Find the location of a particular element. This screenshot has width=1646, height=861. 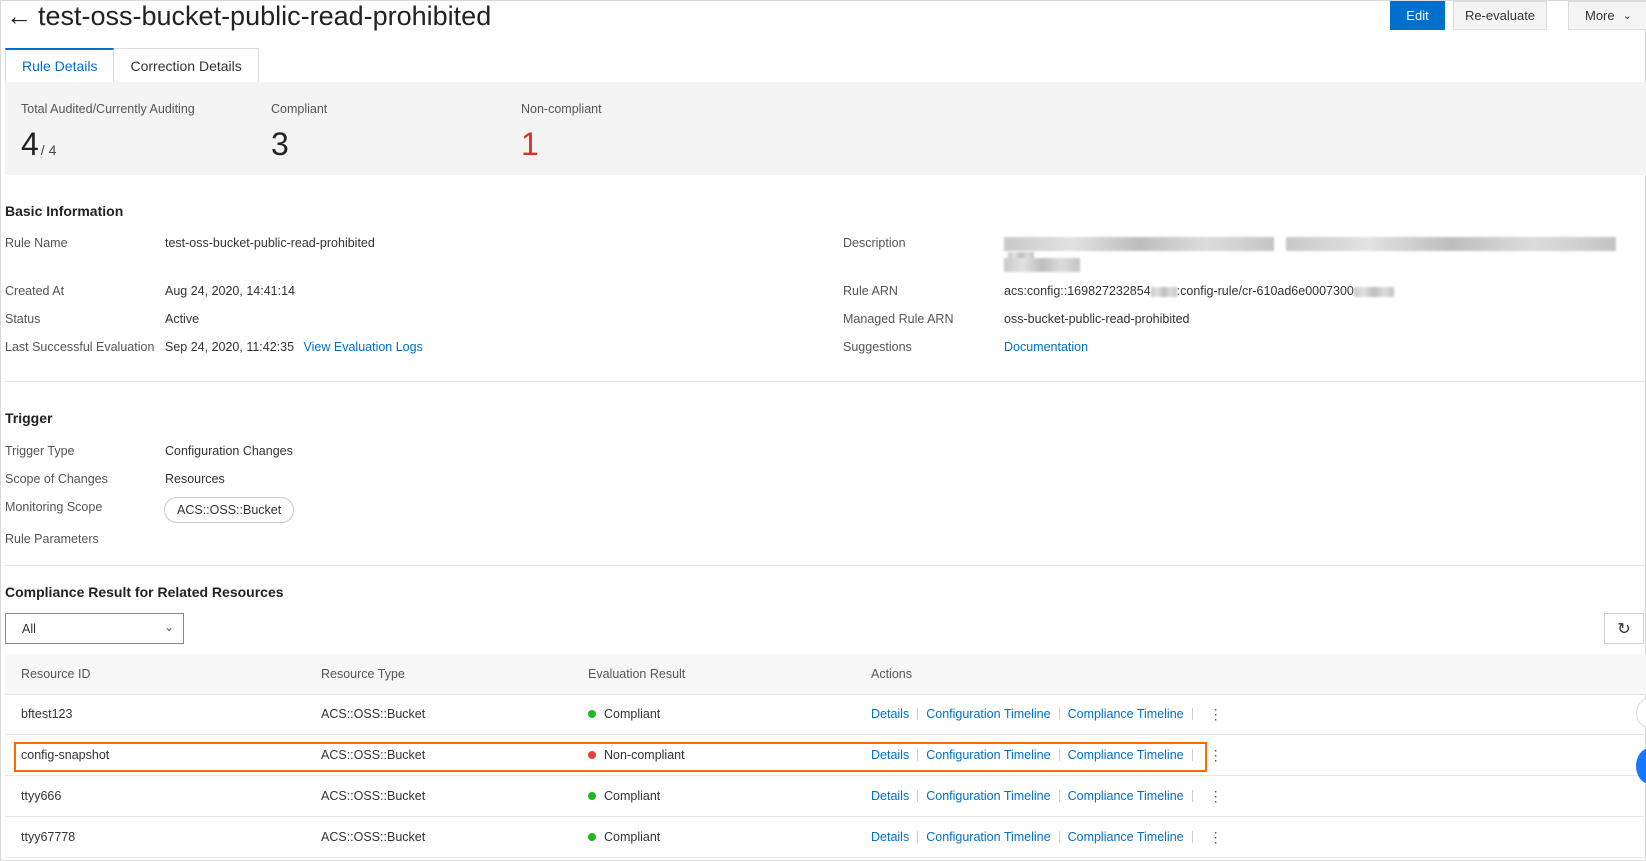

reevaluate-button: Re-evaluate is located at coordinates (1500, 15).